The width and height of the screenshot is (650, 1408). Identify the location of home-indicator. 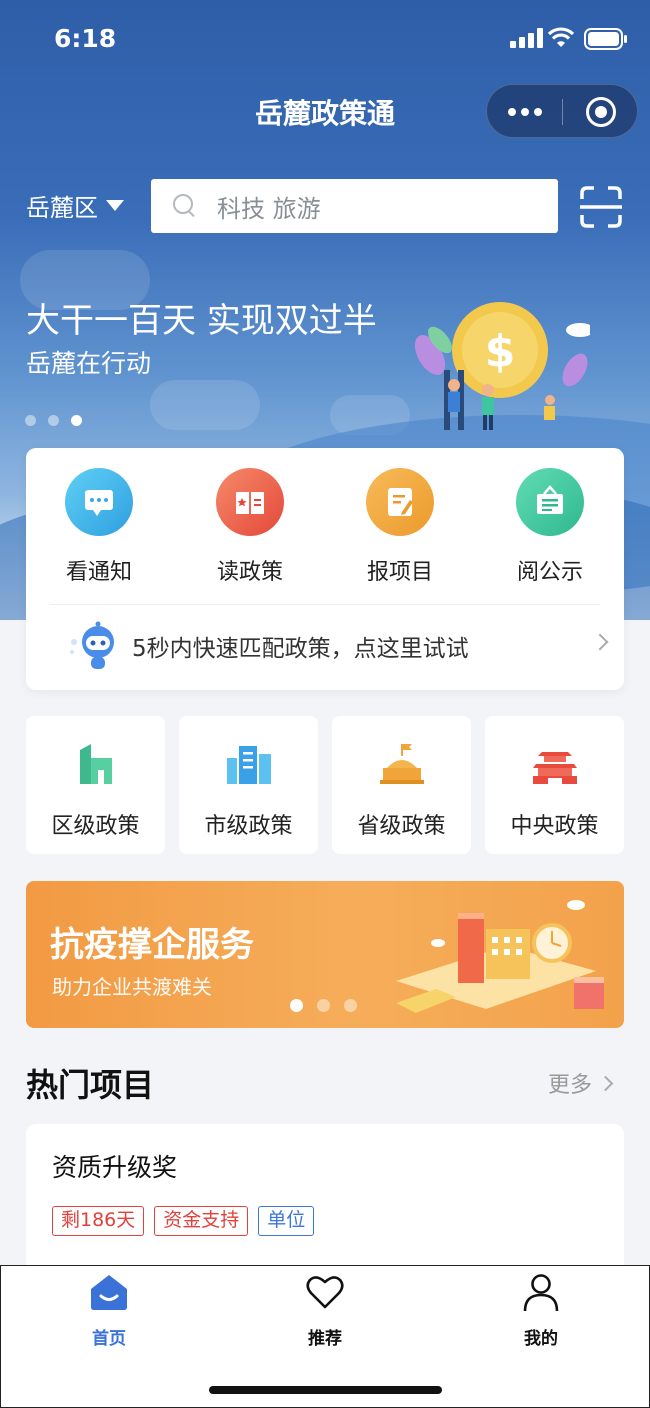
(325, 1390).